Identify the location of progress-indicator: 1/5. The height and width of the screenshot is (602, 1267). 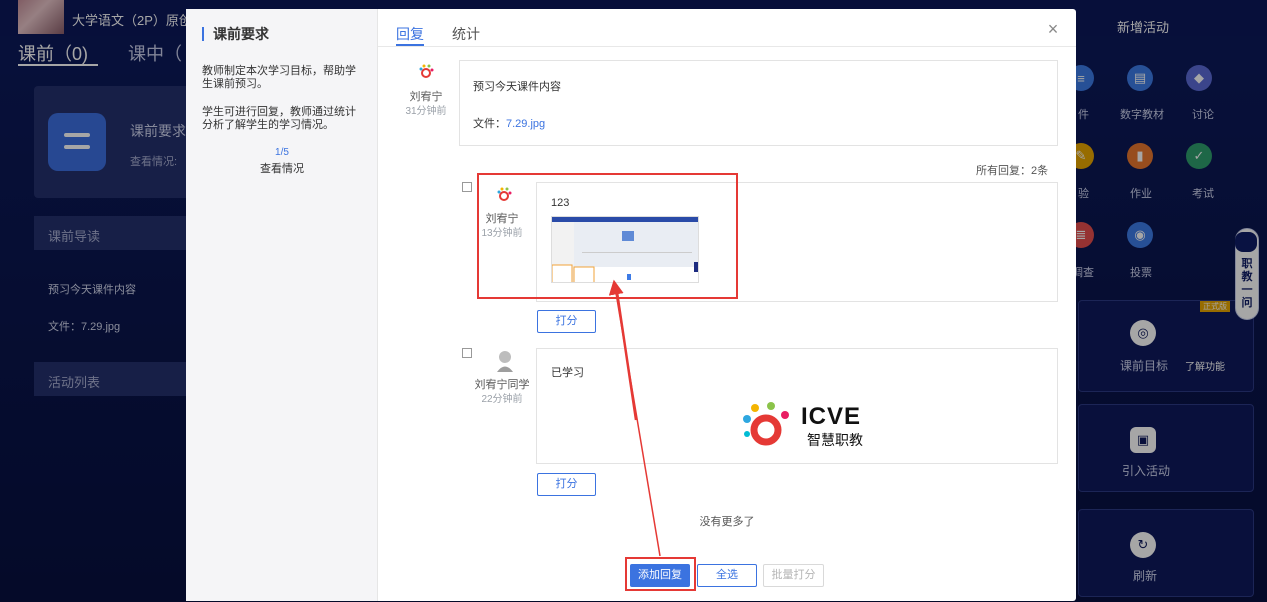
(282, 152).